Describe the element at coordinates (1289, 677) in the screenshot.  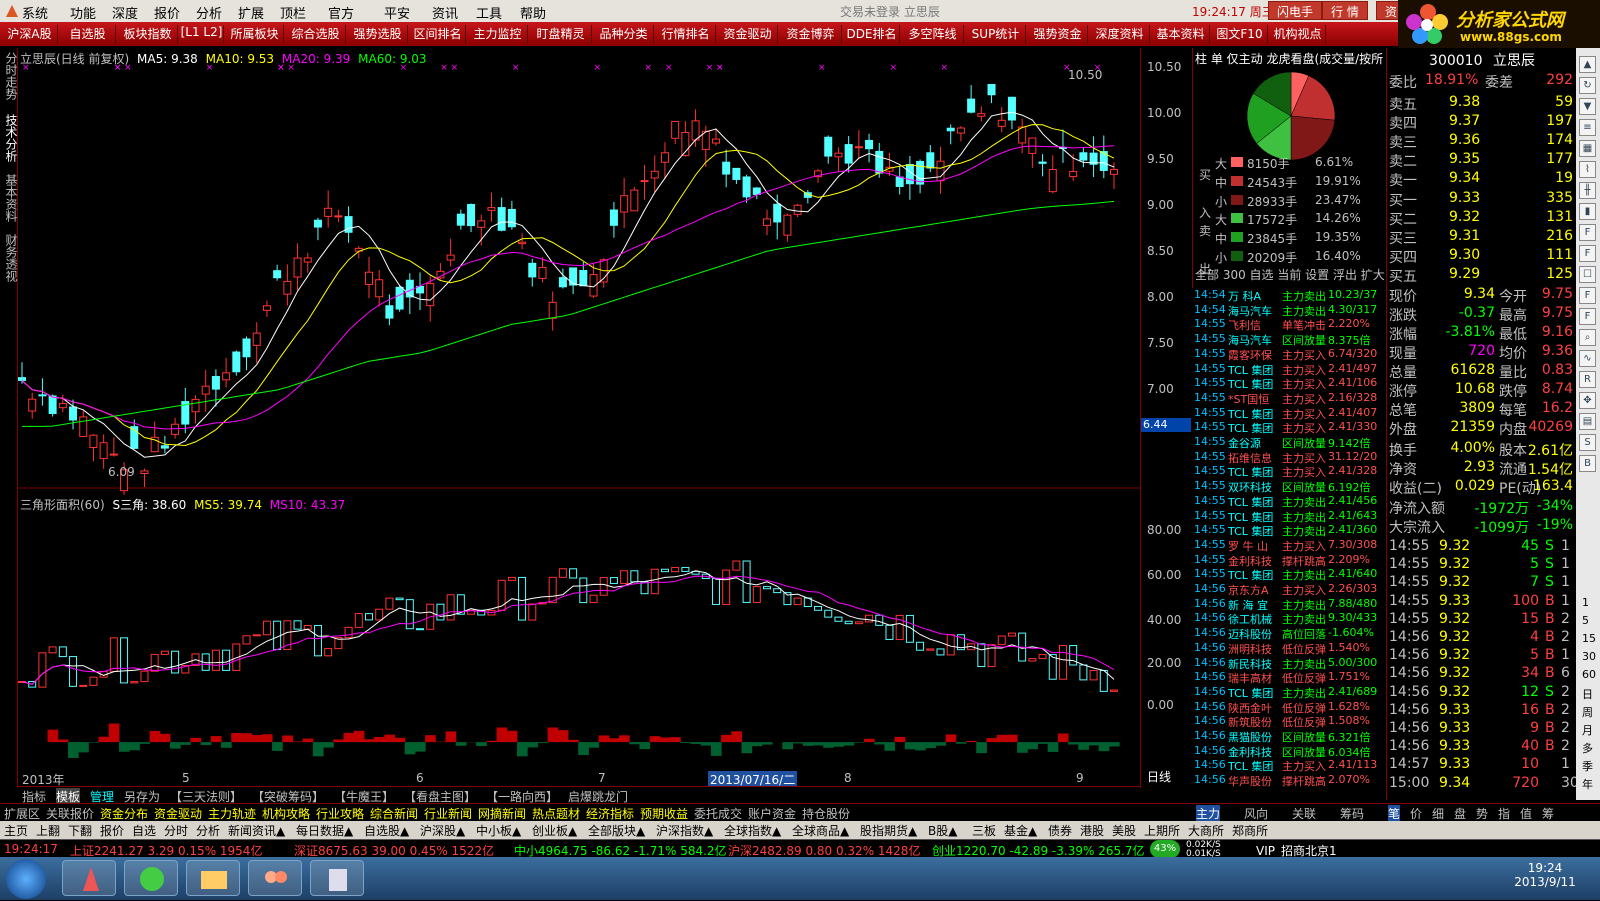
I see `alert-row: 14:56瑞丰高材低位反弹1.751%` at that location.